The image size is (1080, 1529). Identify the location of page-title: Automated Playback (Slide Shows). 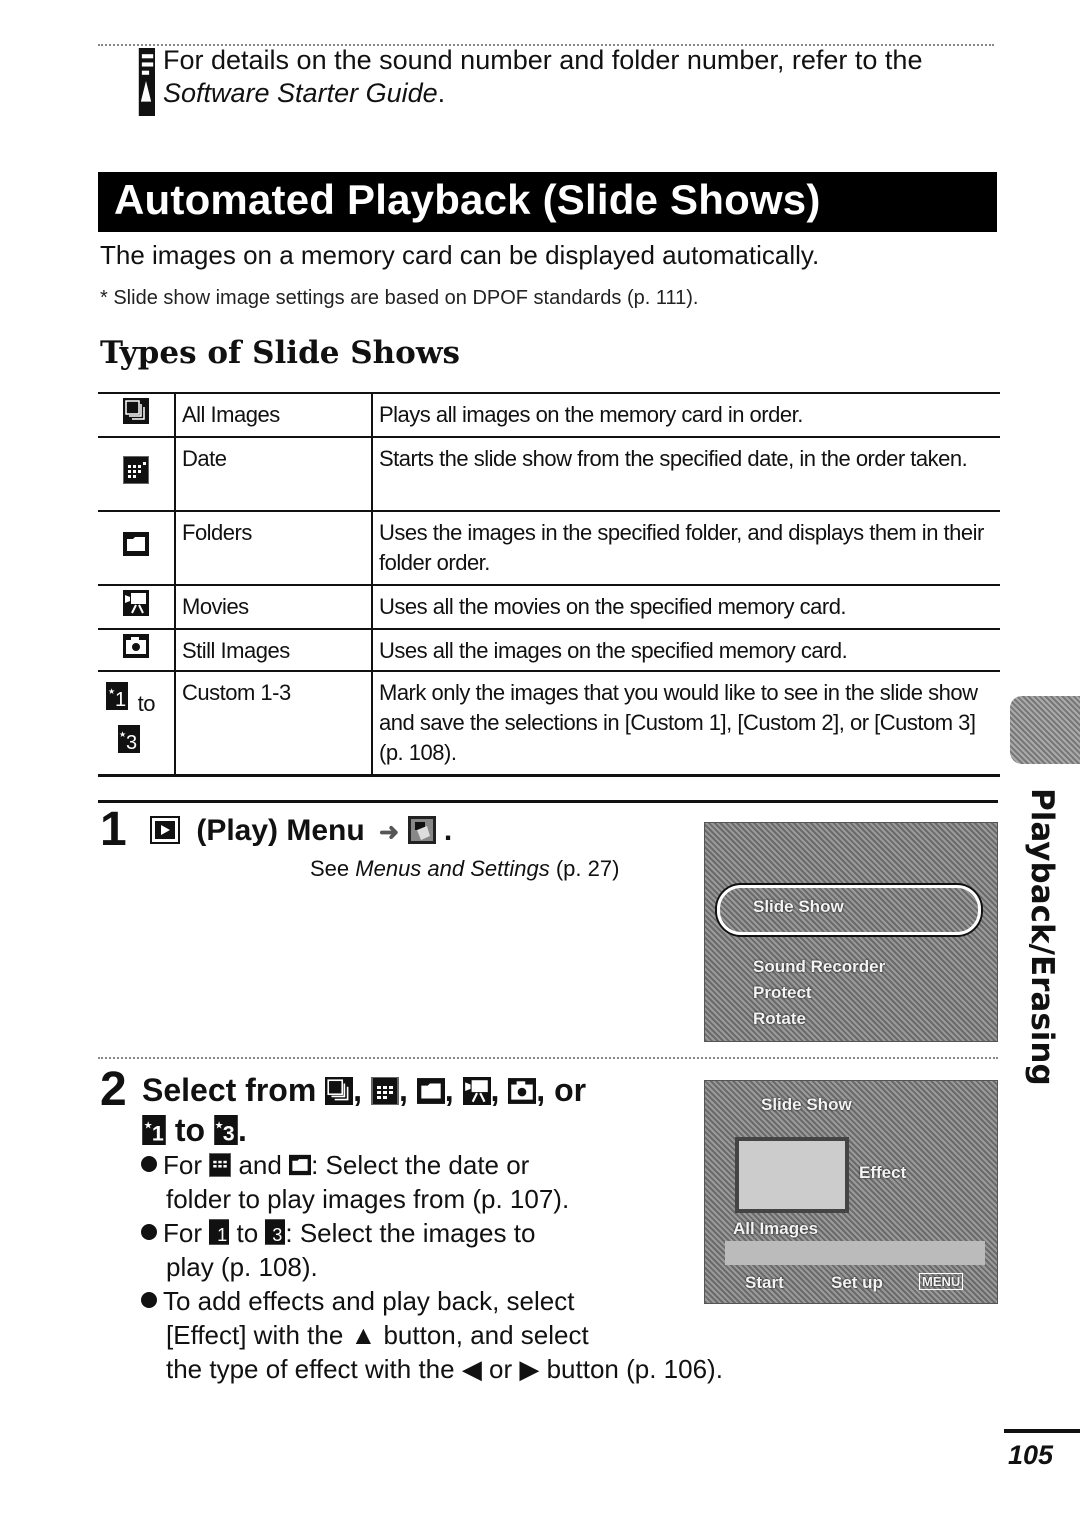
(467, 199).